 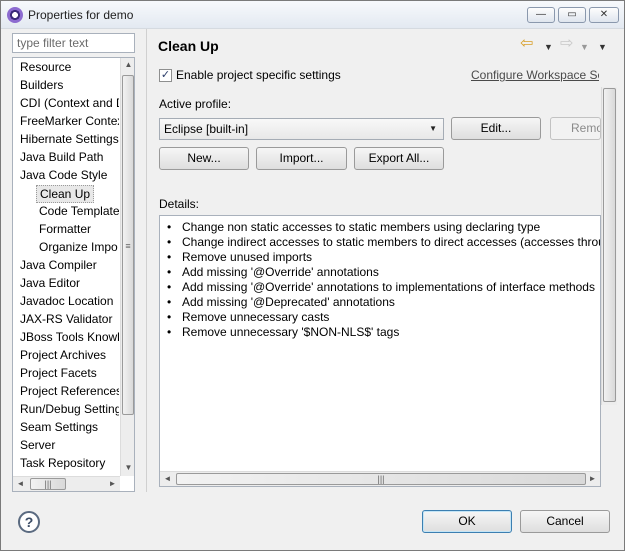 What do you see at coordinates (61, 158) in the screenshot?
I see `tree-item: Java Build Path` at bounding box center [61, 158].